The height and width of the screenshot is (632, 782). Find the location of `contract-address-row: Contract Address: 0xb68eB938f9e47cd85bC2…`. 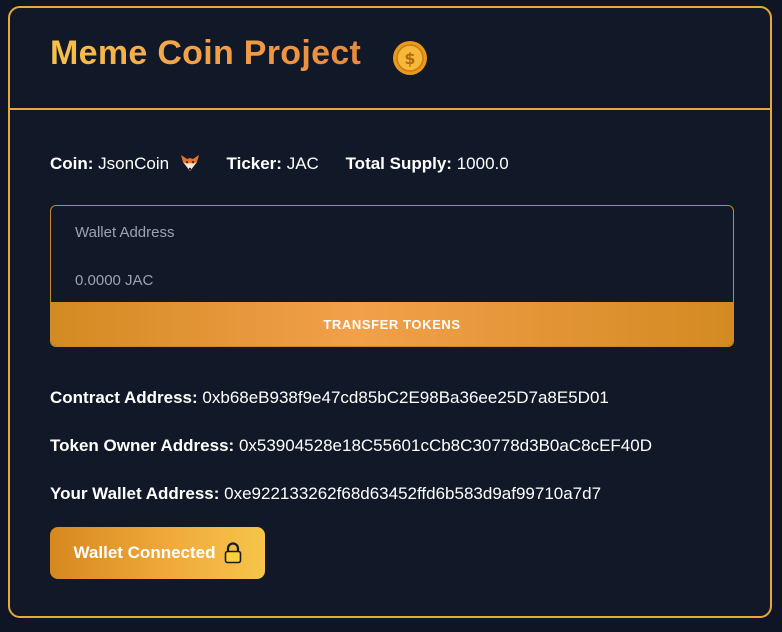

contract-address-row: Contract Address: 0xb68eB938f9e47cd85bC2… is located at coordinates (329, 398).